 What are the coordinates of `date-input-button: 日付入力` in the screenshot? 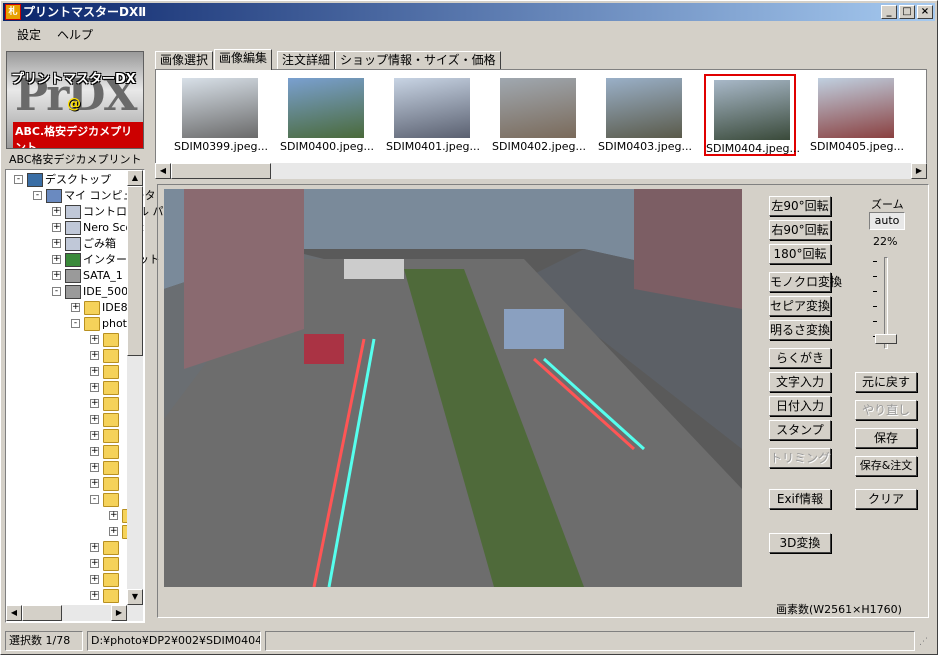 It's located at (800, 406).